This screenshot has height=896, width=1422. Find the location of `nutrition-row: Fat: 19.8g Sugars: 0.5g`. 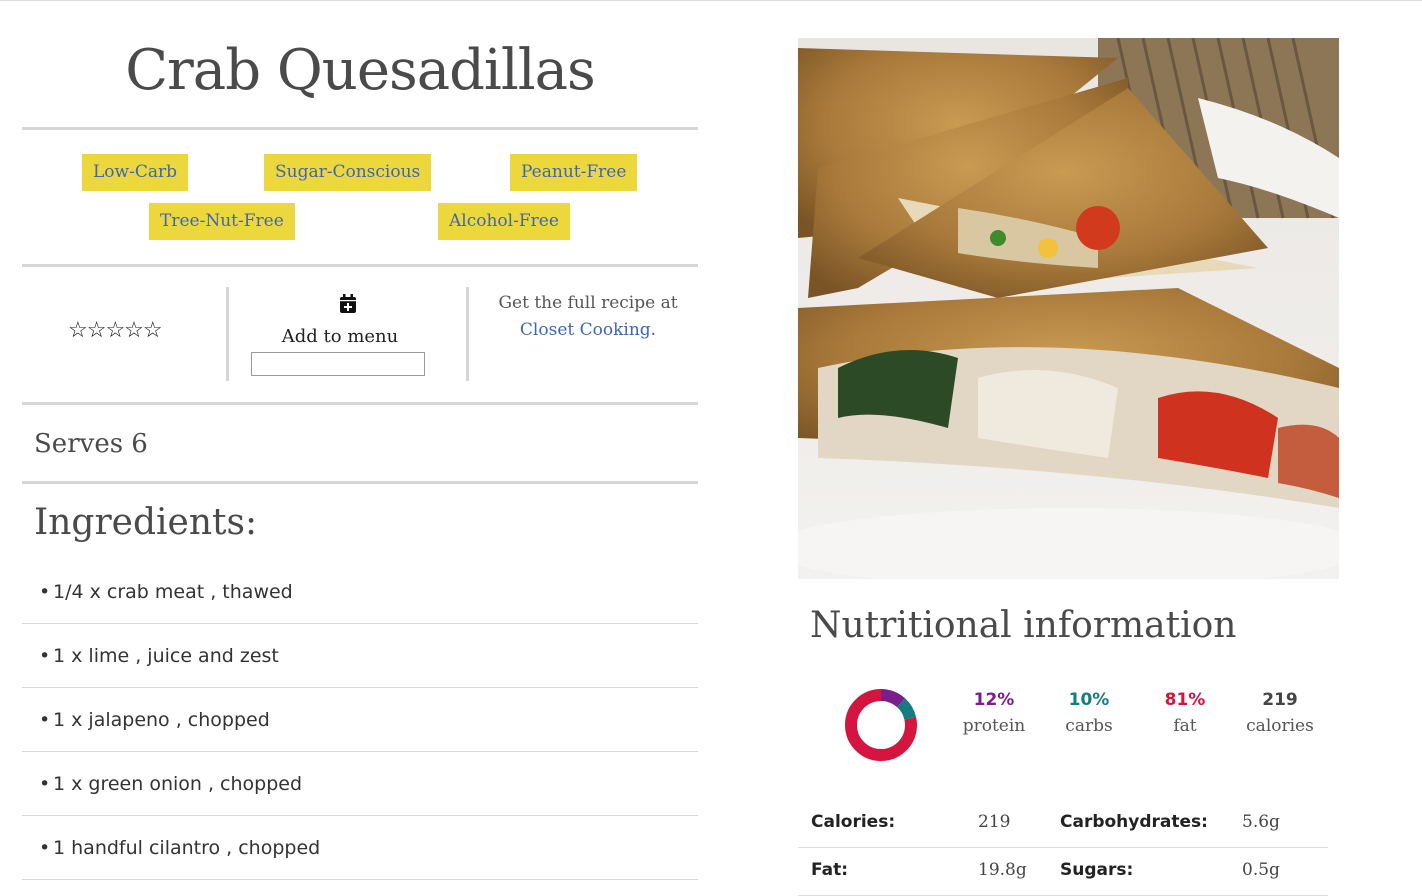

nutrition-row: Fat: 19.8g Sugars: 0.5g is located at coordinates (1063, 872).